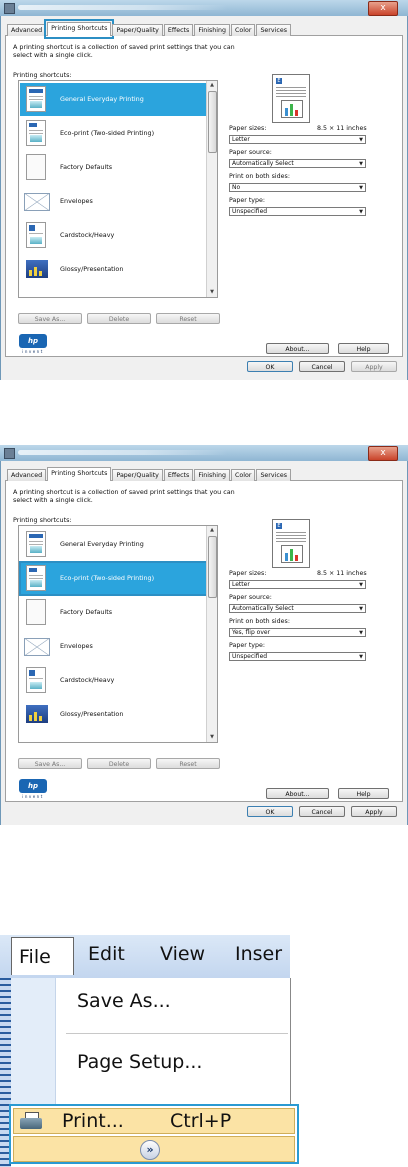 The image size is (408, 1167). What do you see at coordinates (291, 543) in the screenshot?
I see `page-preview: E` at bounding box center [291, 543].